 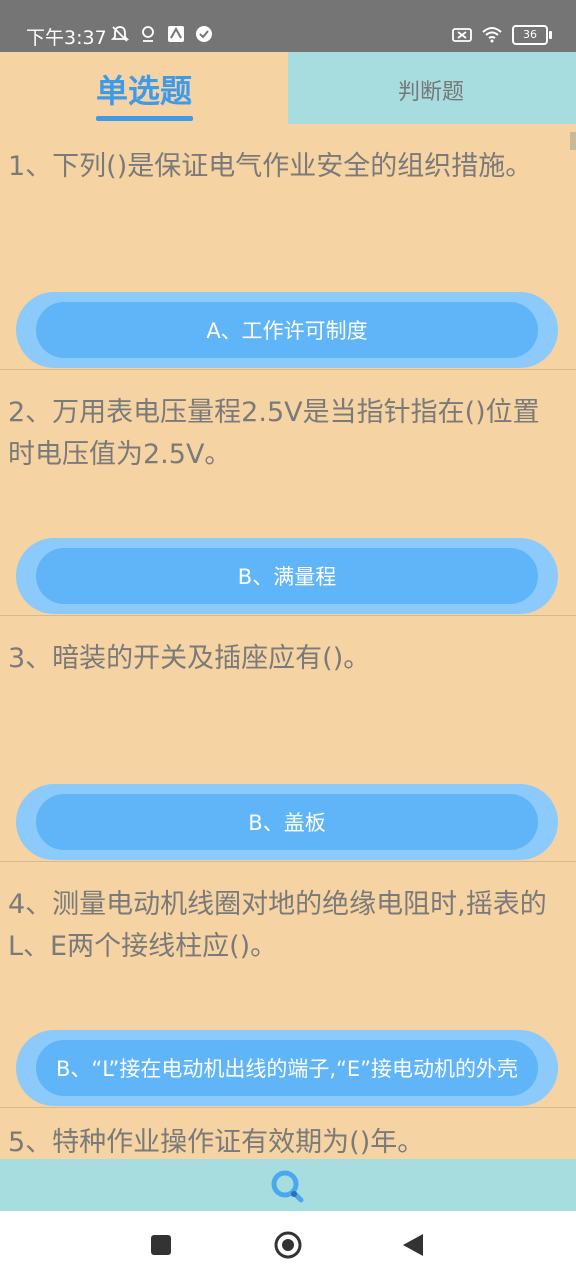 I want to click on search-icon, so click(x=288, y=1187).